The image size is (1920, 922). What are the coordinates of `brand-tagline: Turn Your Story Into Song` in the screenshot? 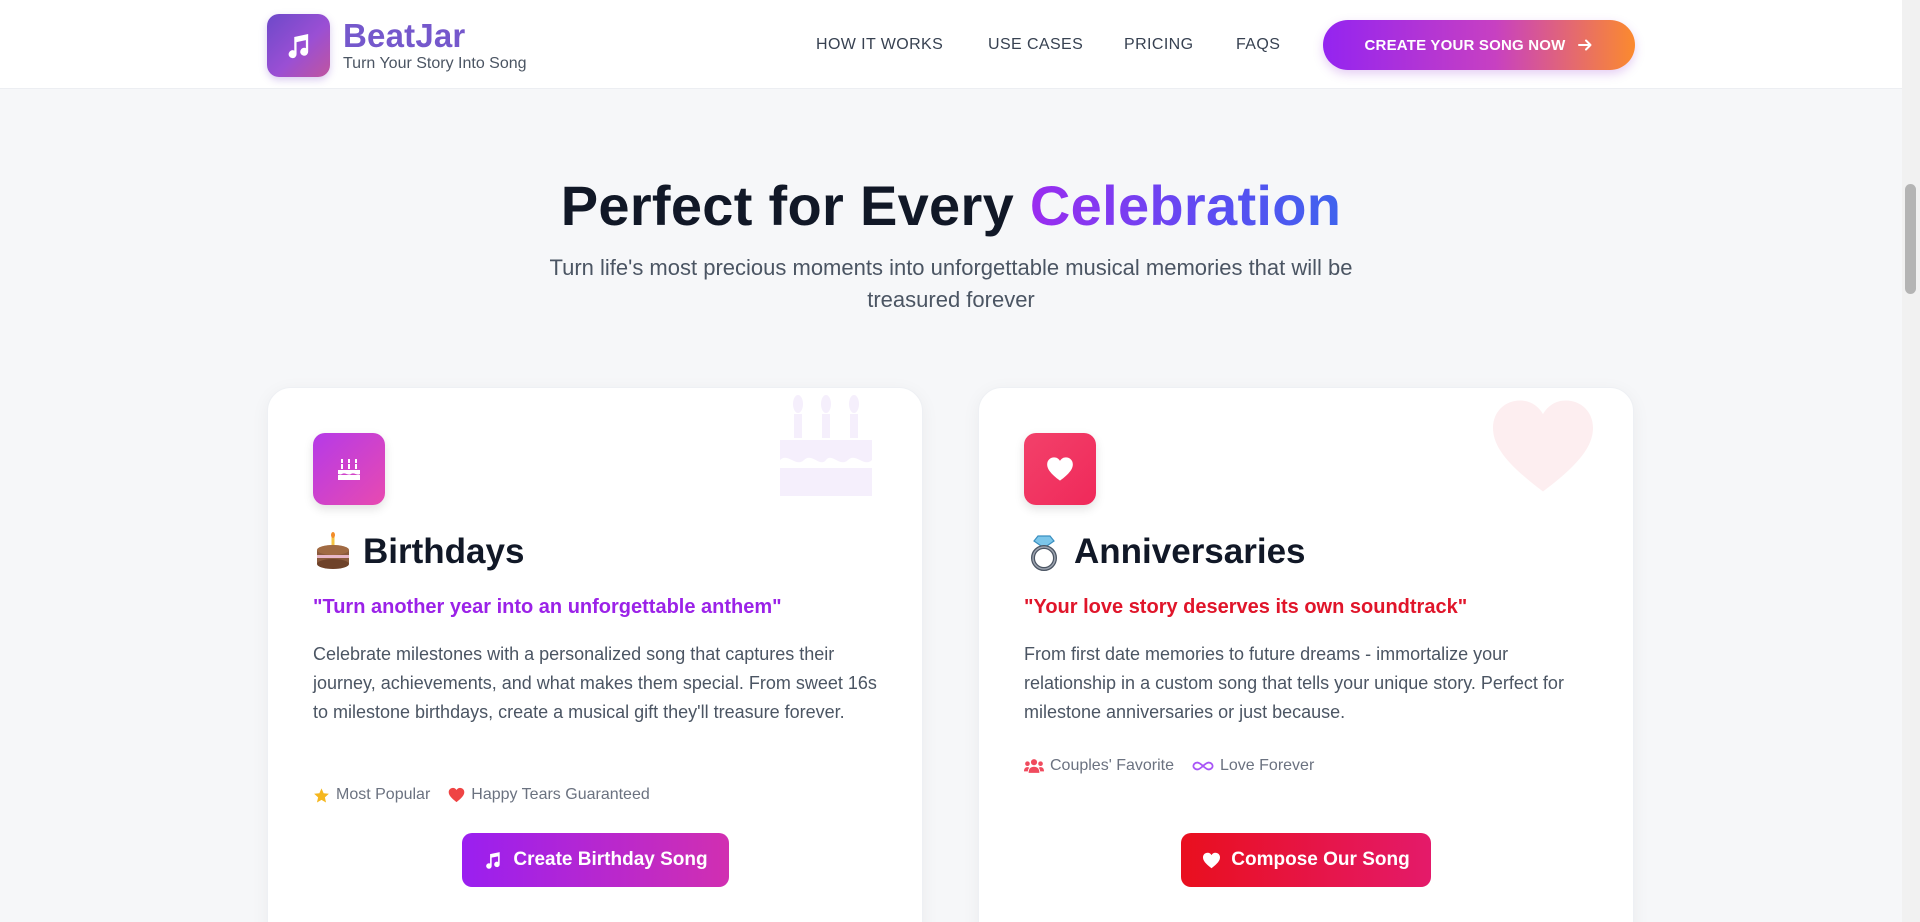 It's located at (435, 63).